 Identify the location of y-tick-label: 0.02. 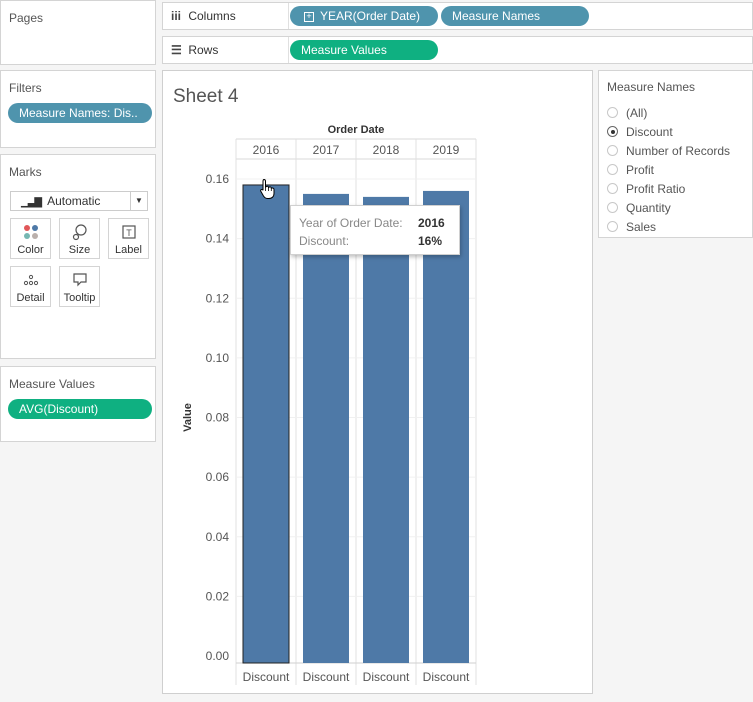
(218, 596).